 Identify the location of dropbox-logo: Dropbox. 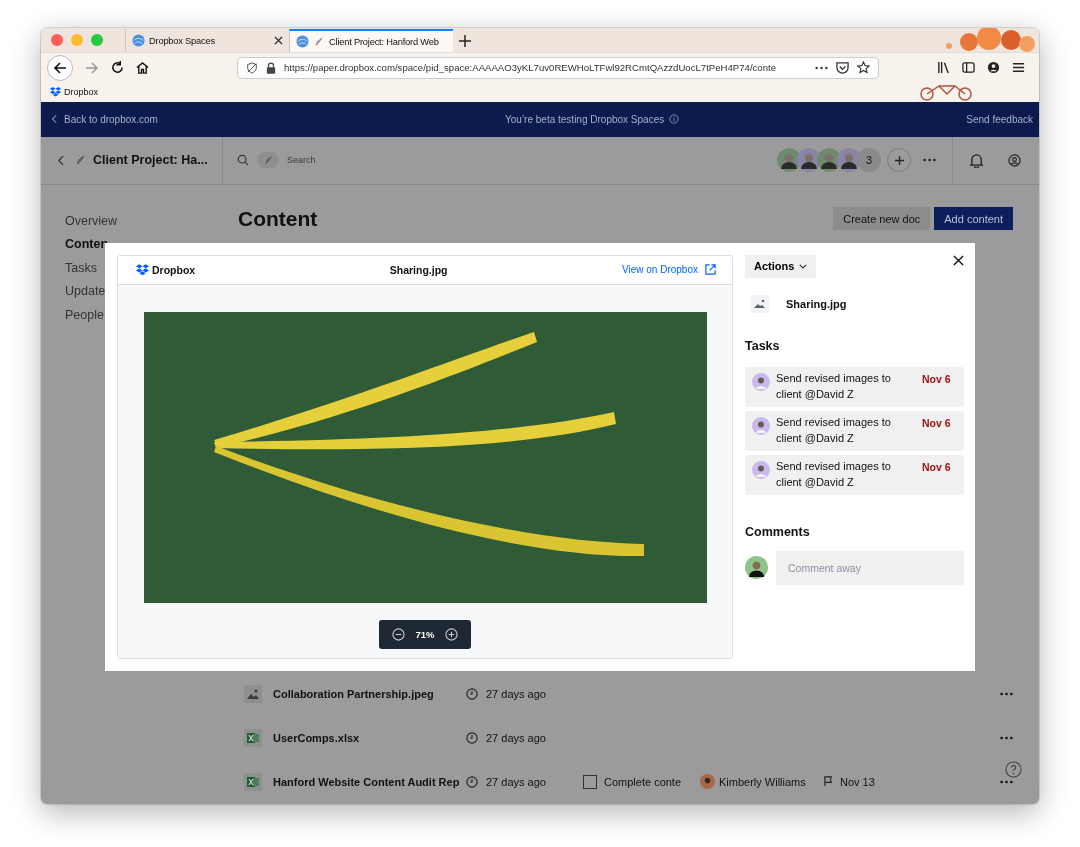
(166, 270).